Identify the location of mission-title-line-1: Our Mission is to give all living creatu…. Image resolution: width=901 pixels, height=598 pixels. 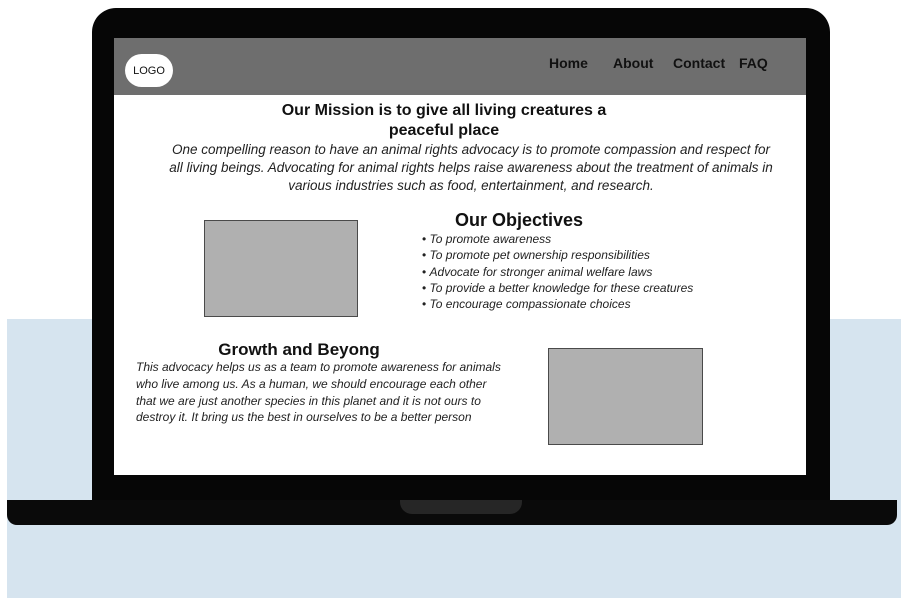
(444, 110).